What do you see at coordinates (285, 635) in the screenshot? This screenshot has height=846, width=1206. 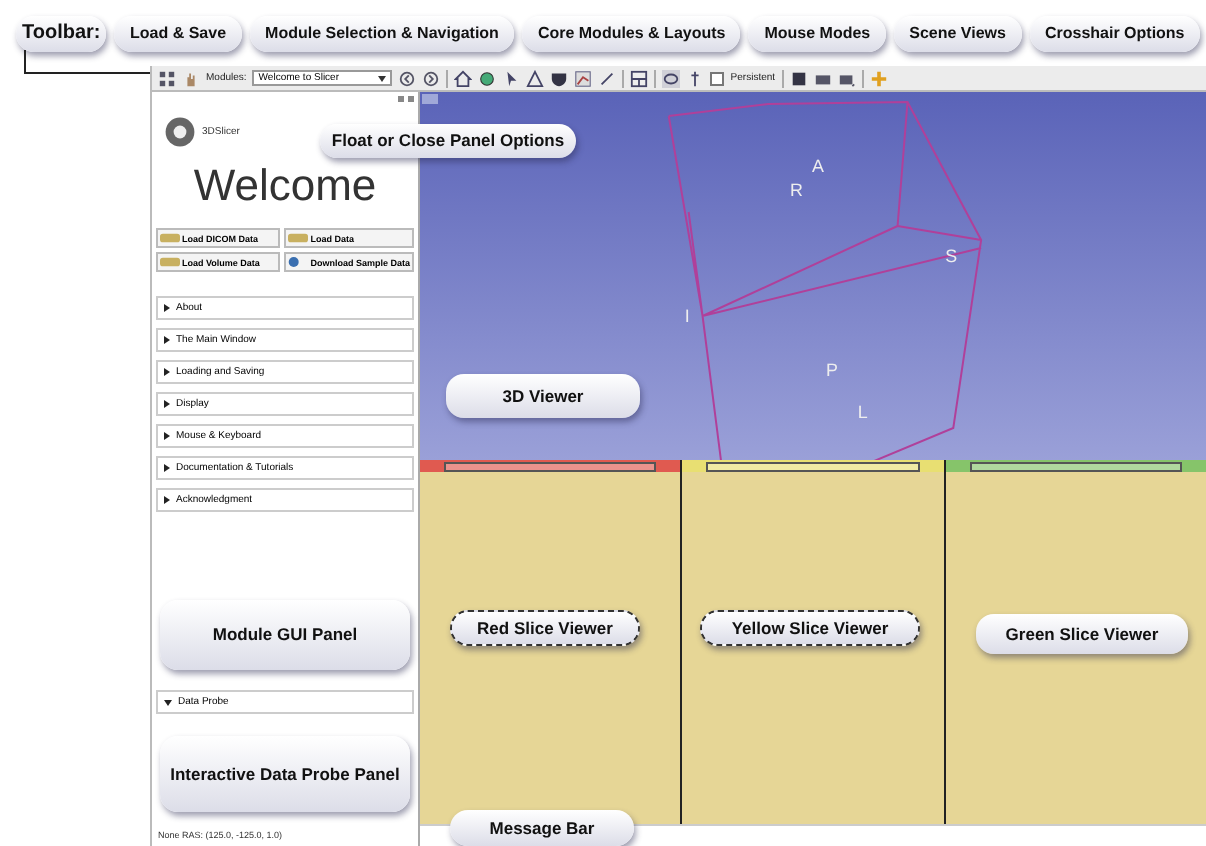 I see `callout-label: Module GUI Panel` at bounding box center [285, 635].